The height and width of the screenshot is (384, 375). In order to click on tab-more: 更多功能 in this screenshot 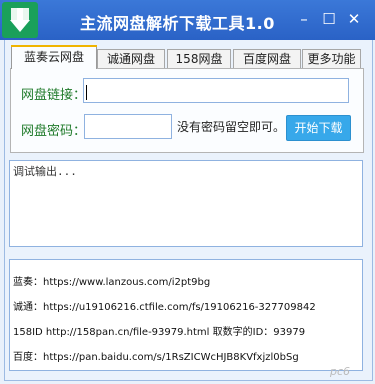, I will do `click(331, 59)`.